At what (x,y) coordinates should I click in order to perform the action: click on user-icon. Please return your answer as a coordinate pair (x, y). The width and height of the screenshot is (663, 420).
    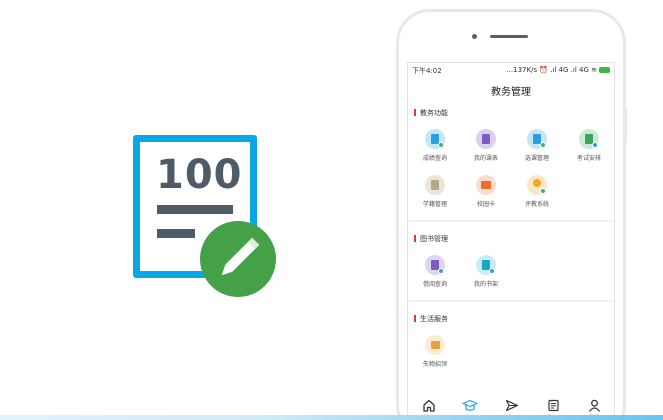
    Looking at the image, I should click on (594, 405).